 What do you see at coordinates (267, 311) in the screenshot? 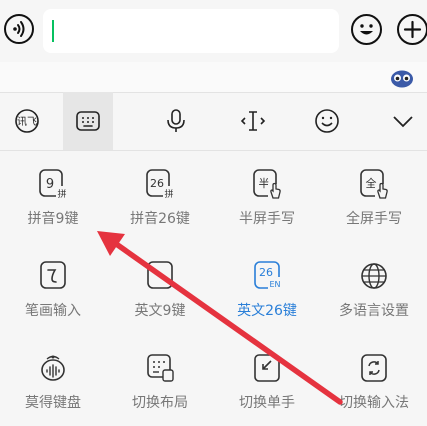
I see `english-26-label: 英文26键` at bounding box center [267, 311].